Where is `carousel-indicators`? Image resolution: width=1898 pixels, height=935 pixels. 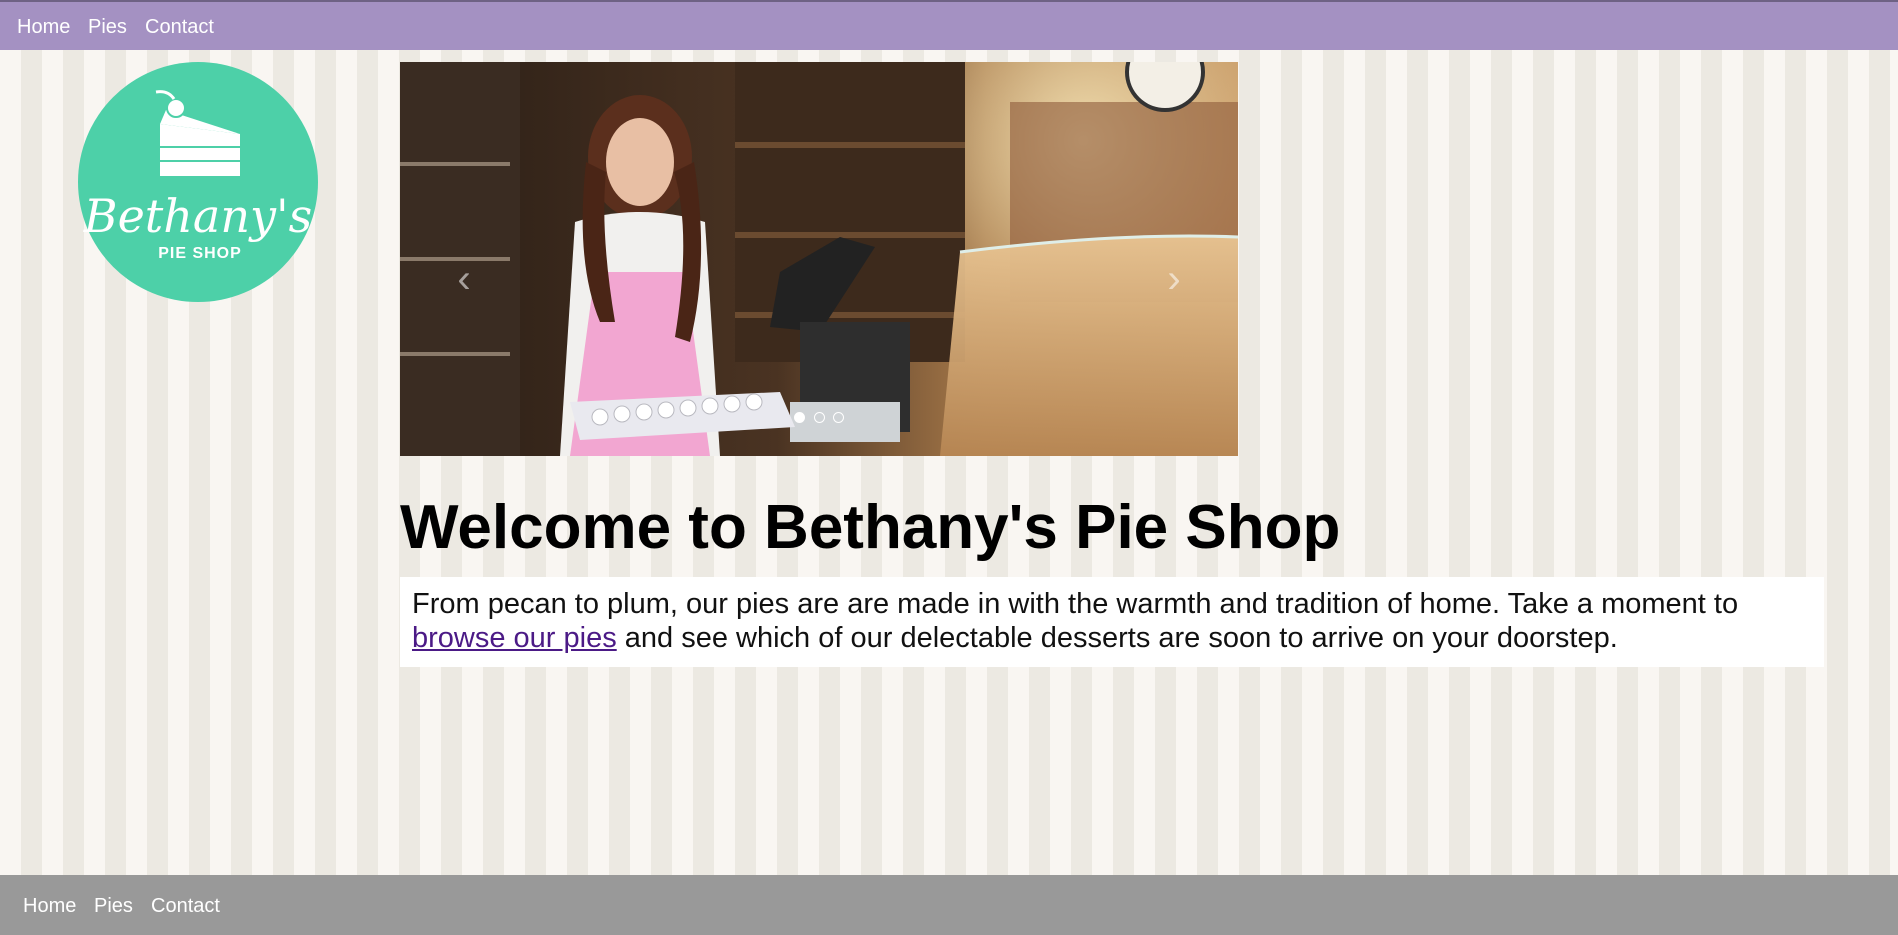
carousel-indicators is located at coordinates (819, 419).